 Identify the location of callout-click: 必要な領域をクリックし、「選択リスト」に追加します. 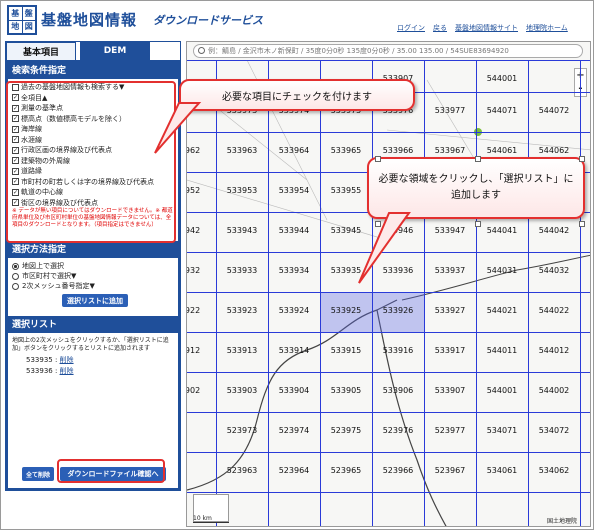
(476, 188).